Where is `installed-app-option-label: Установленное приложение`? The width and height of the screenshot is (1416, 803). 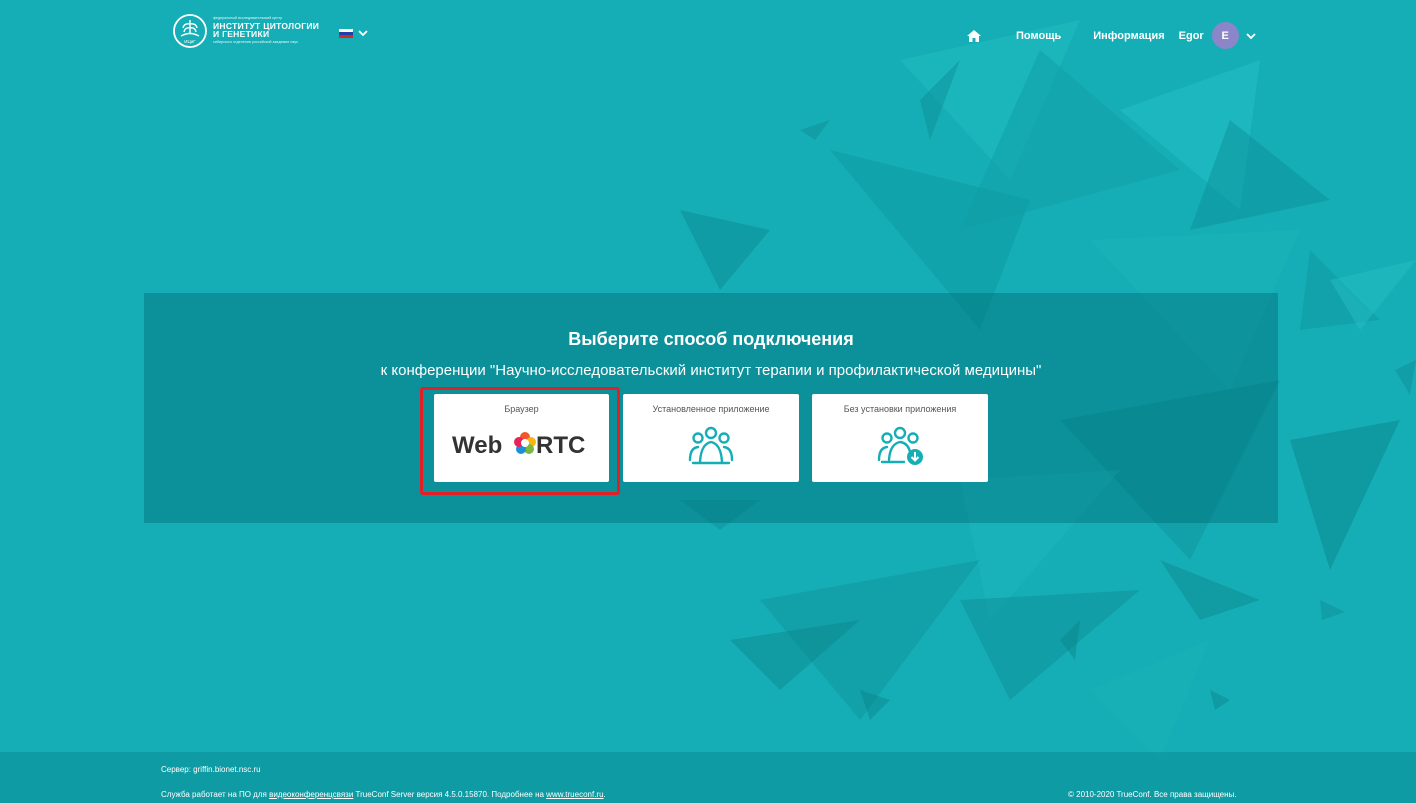
installed-app-option-label: Установленное приложение is located at coordinates (711, 409).